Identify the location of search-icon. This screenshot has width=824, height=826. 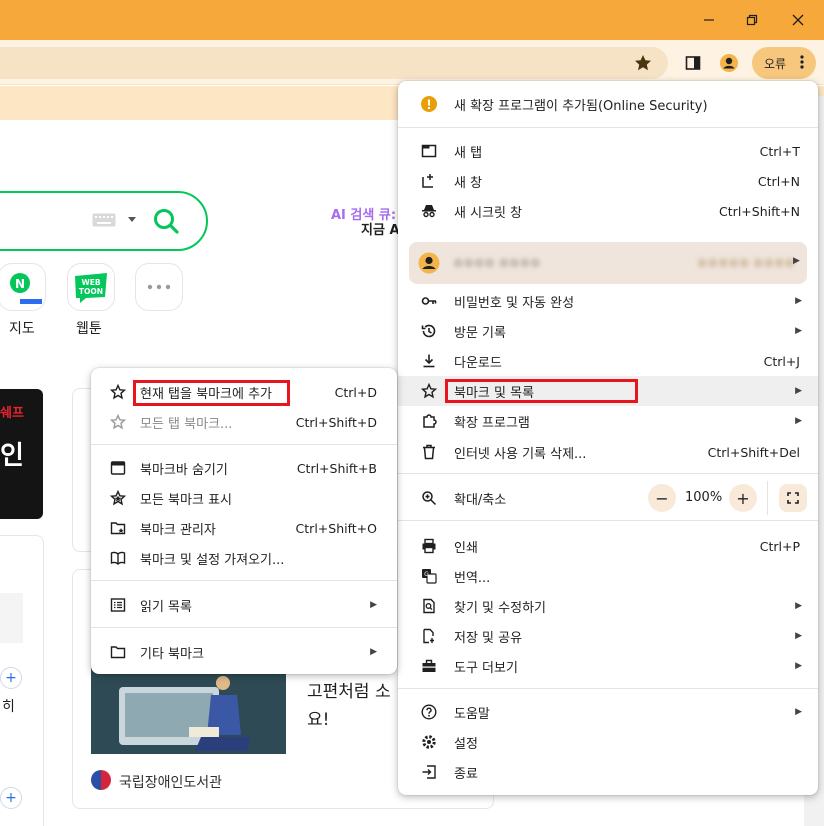
(166, 221).